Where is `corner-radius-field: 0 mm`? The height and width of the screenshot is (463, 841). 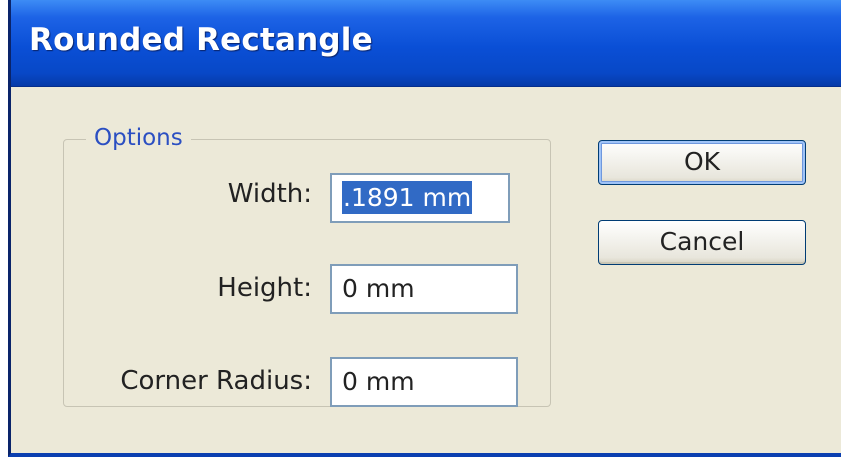
corner-radius-field: 0 mm is located at coordinates (424, 382).